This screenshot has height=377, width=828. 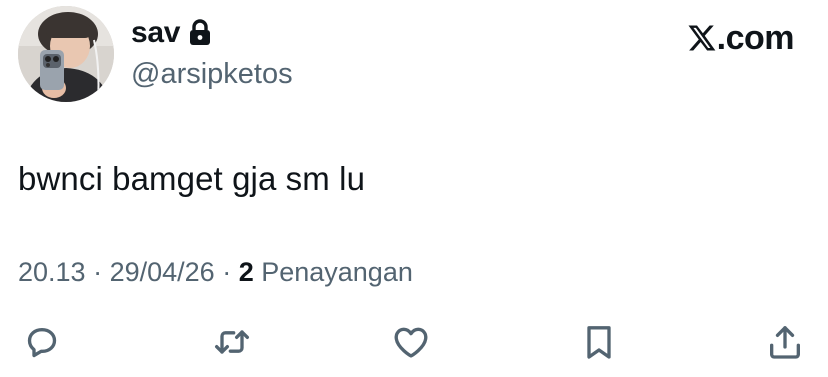 I want to click on author-name-row: sav, so click(x=171, y=33).